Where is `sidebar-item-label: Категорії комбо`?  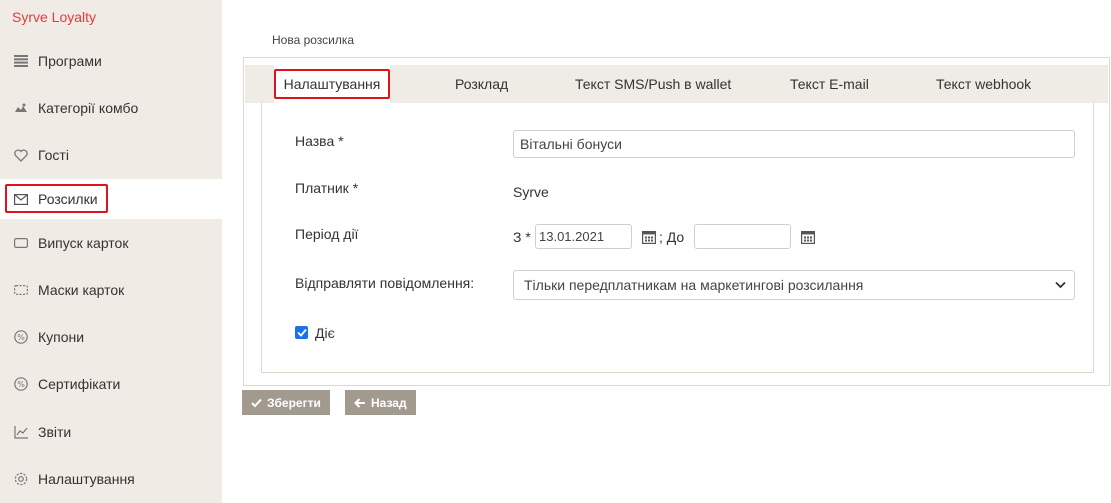
sidebar-item-label: Категорії комбо is located at coordinates (88, 108).